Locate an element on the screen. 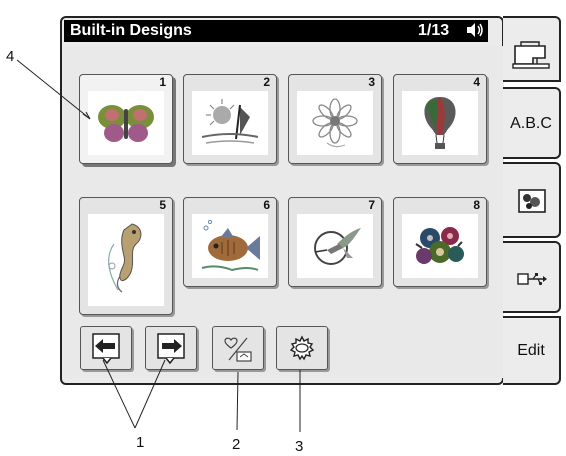 The width and height of the screenshot is (566, 456). callout-4: 4 is located at coordinates (10, 56).